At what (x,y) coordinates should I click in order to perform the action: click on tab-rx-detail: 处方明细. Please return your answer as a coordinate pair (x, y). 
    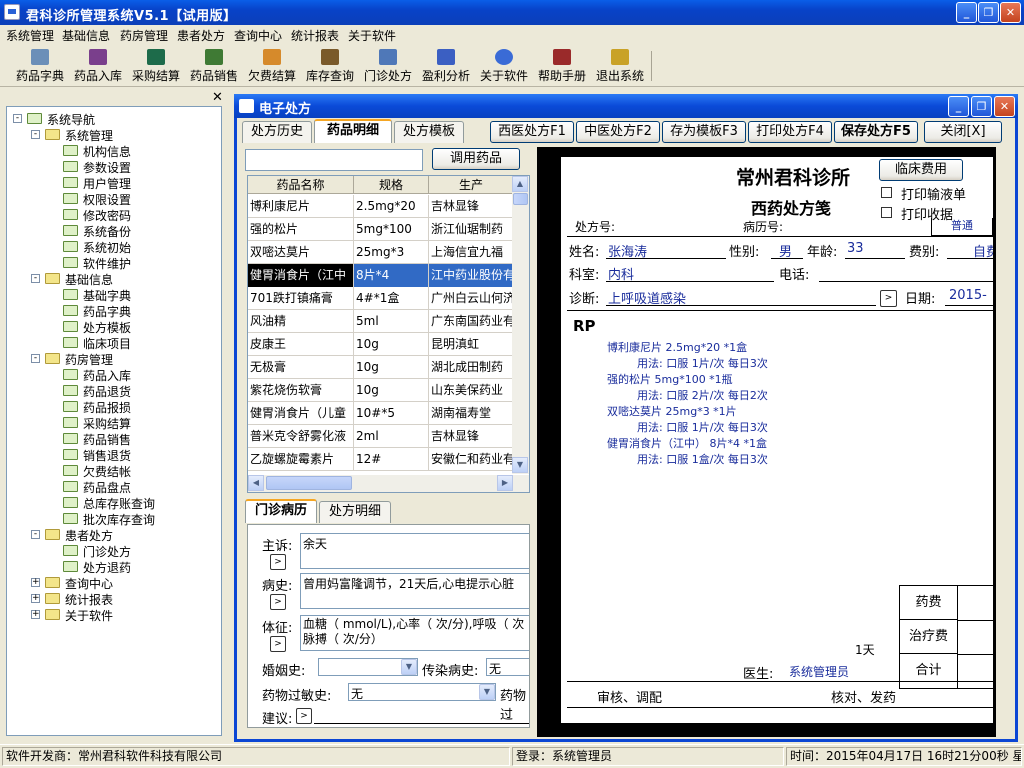
    Looking at the image, I should click on (355, 512).